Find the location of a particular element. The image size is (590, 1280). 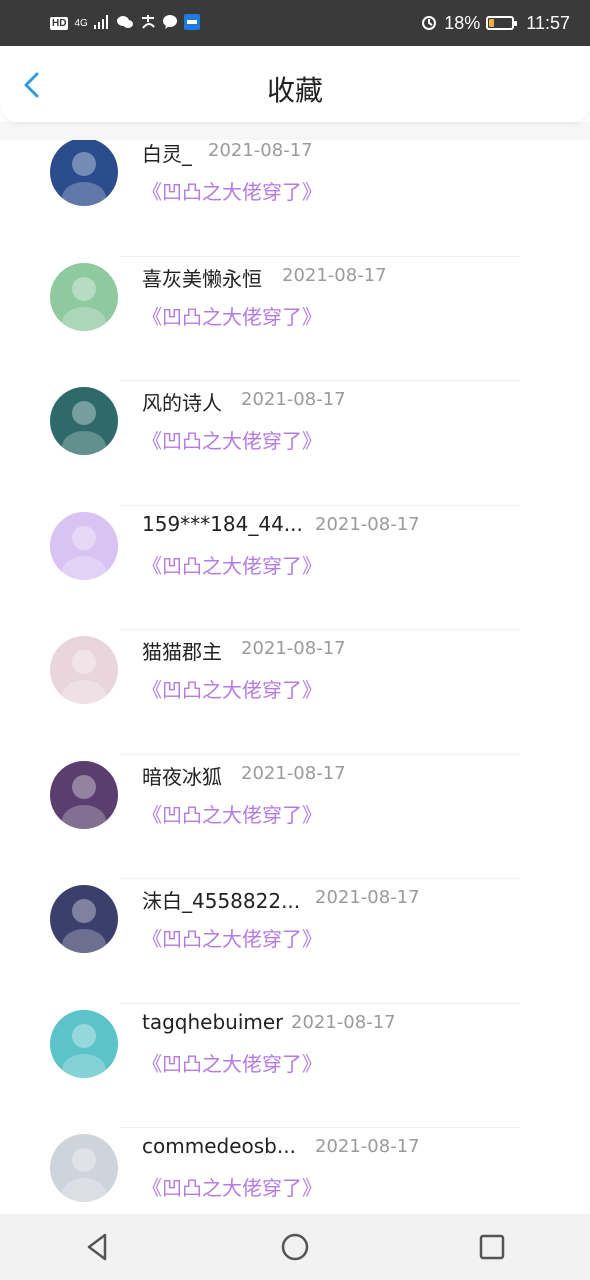

battery-percent: 18% is located at coordinates (462, 22).